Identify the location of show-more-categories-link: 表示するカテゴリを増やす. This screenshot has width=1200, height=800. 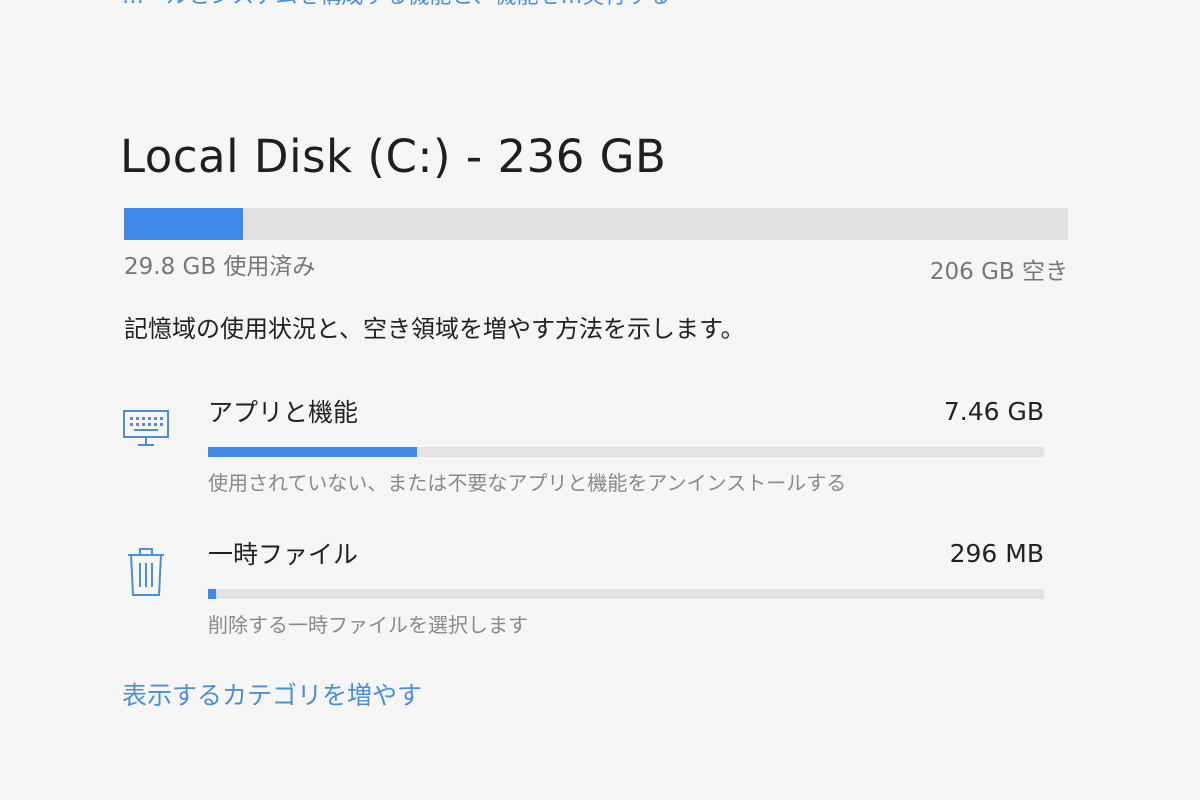
(272, 694).